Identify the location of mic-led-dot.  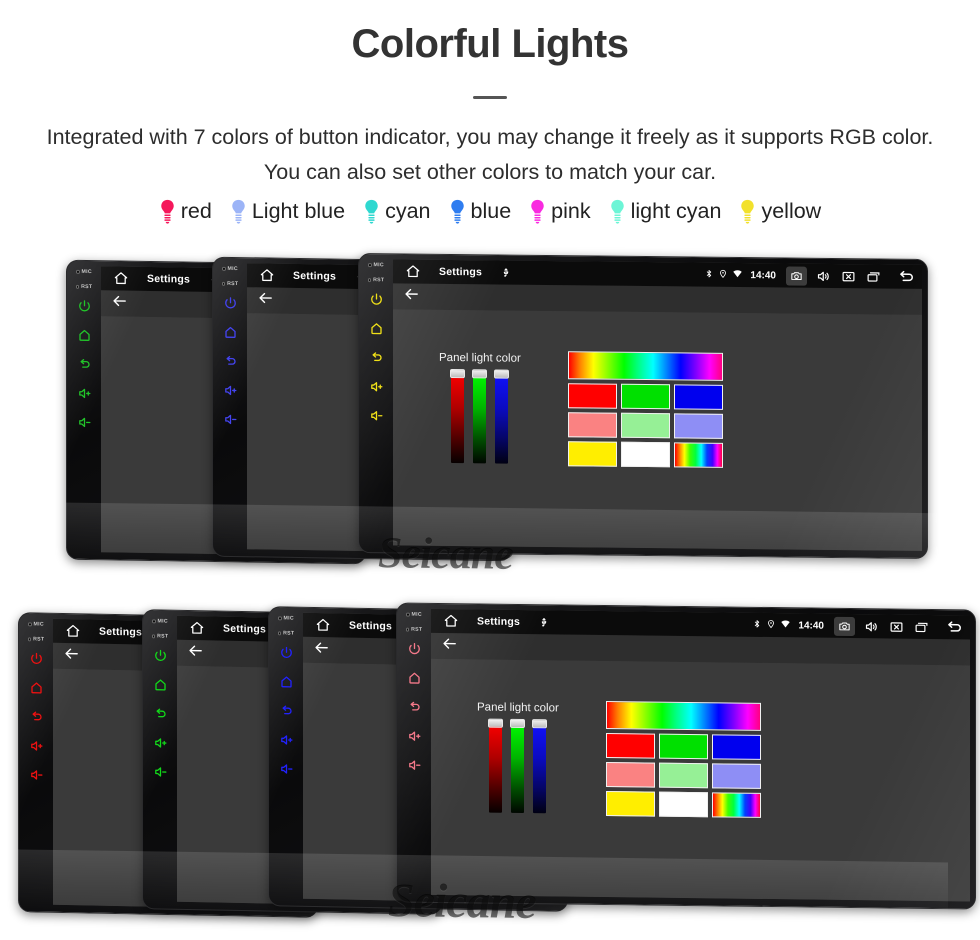
(370, 265).